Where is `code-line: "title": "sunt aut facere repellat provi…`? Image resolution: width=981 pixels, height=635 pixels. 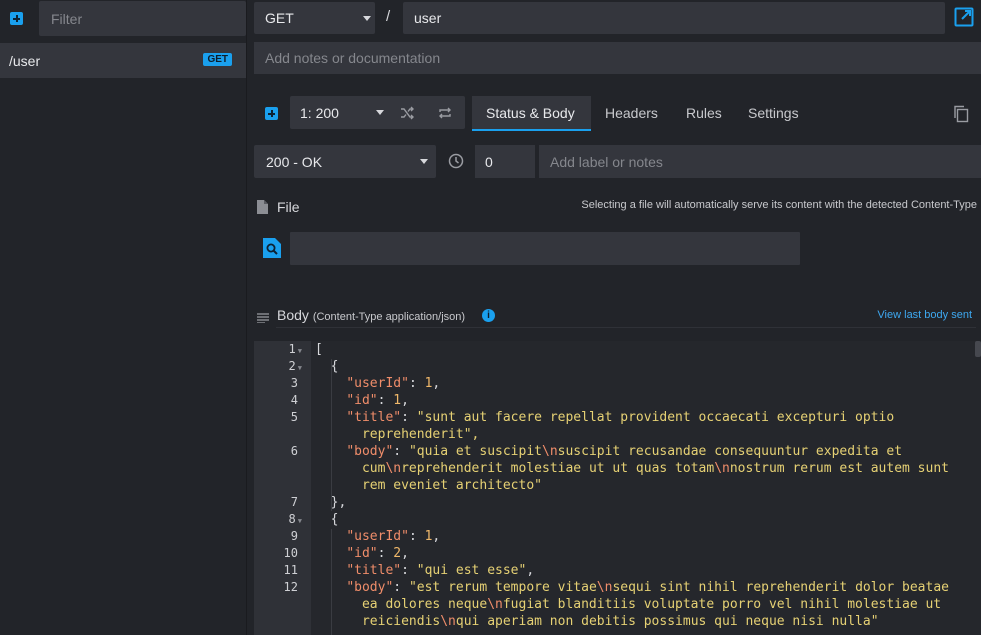
code-line: "title": "sunt aut facere repellat provi… is located at coordinates (620, 417).